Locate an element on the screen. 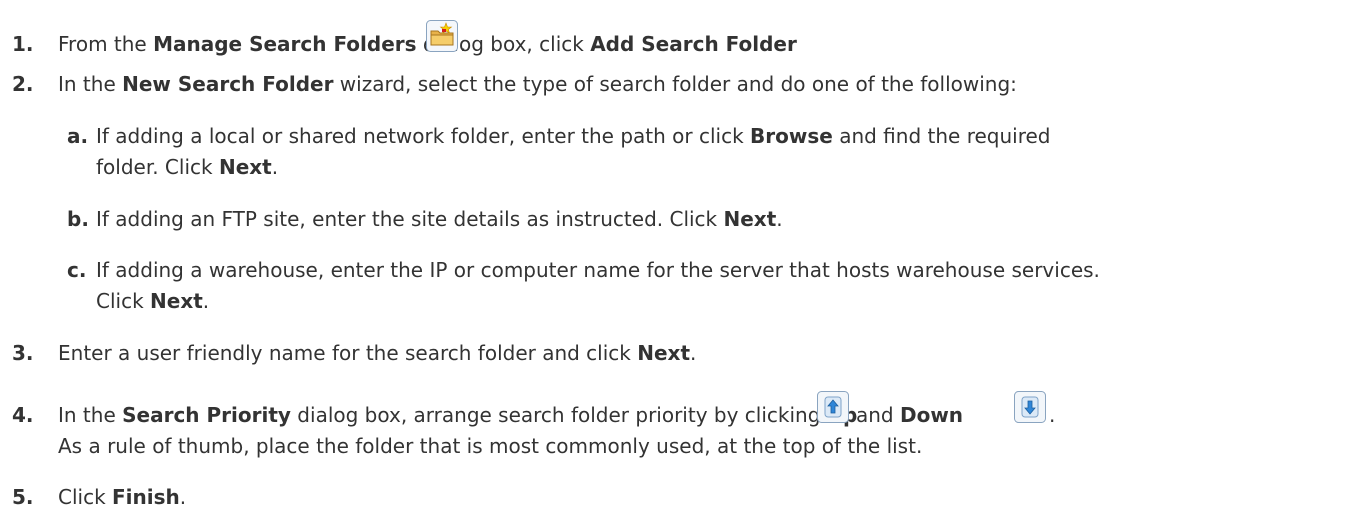 The image size is (1371, 524). down-arrow-icon is located at coordinates (1030, 407).